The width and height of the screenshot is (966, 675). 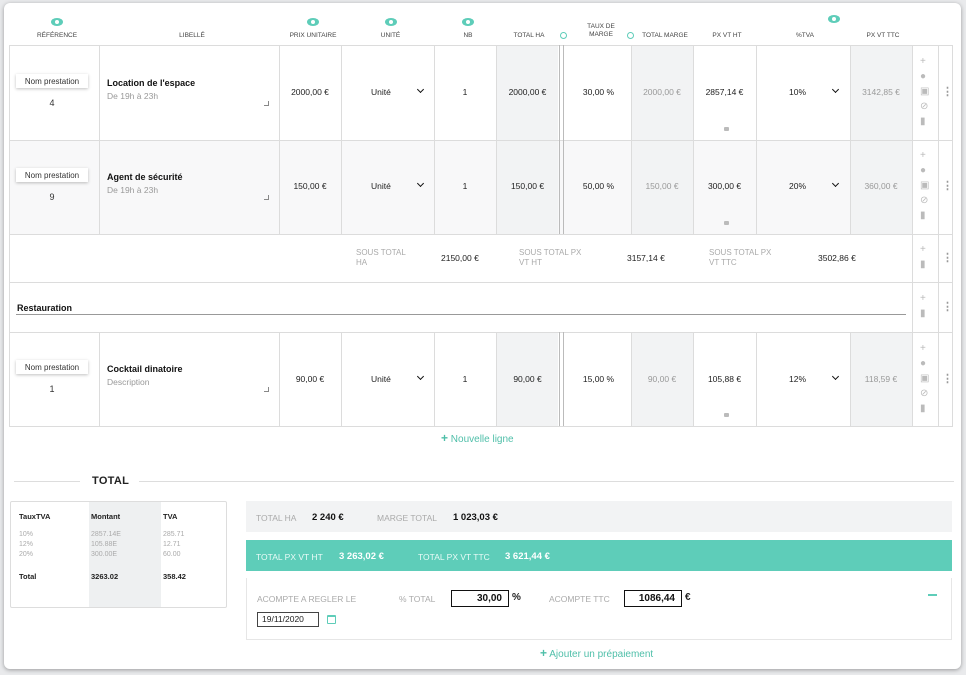 What do you see at coordinates (797, 379) in the screenshot?
I see `vat-select: 12%` at bounding box center [797, 379].